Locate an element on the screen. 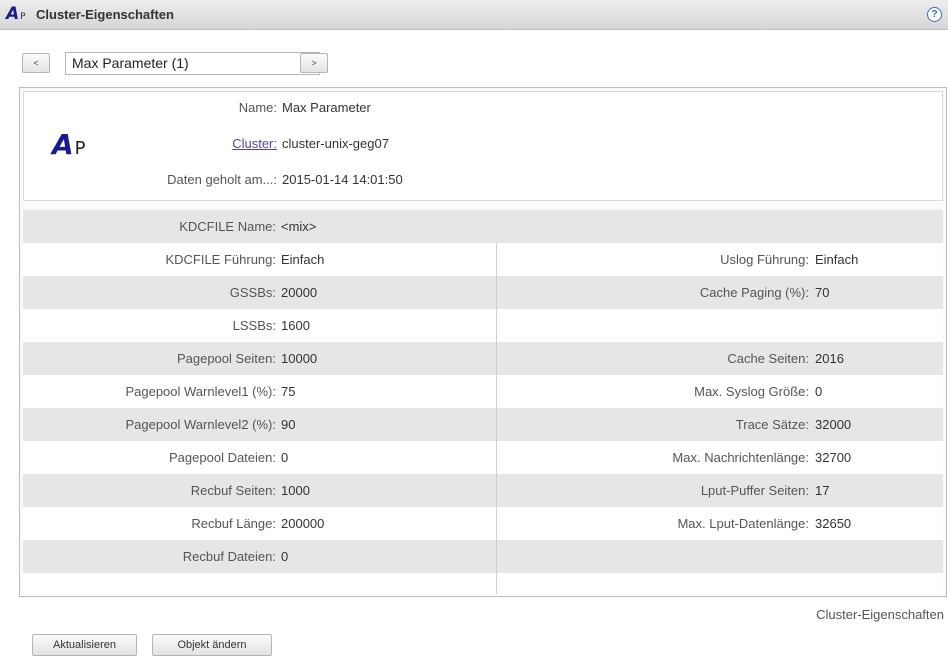 The height and width of the screenshot is (666, 948). property-value: 90 is located at coordinates (288, 424).